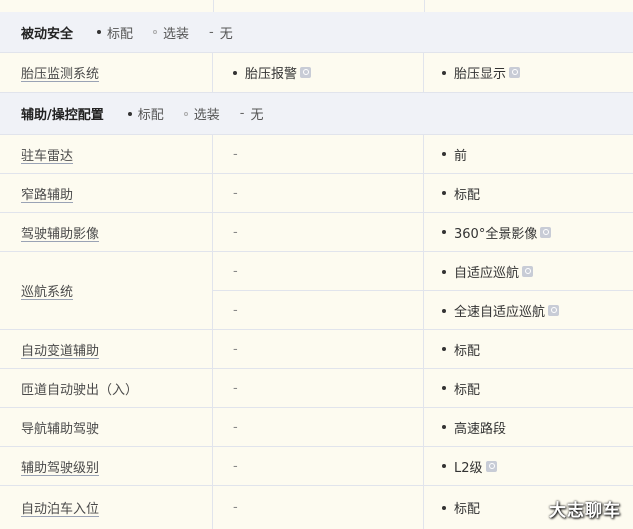 This screenshot has height=529, width=633. I want to click on table-row: 驻车雷达 - 前, so click(316, 154).